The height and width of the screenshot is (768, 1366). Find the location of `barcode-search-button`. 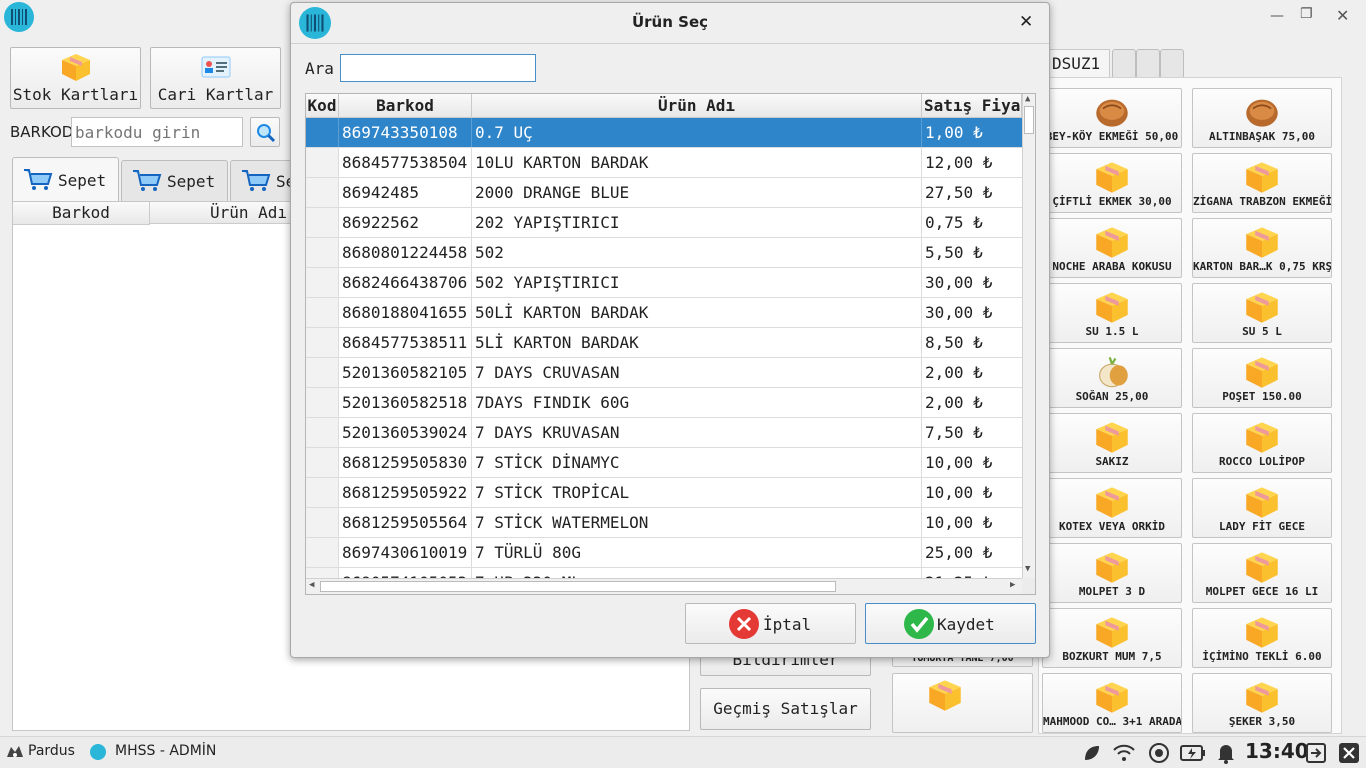

barcode-search-button is located at coordinates (265, 132).